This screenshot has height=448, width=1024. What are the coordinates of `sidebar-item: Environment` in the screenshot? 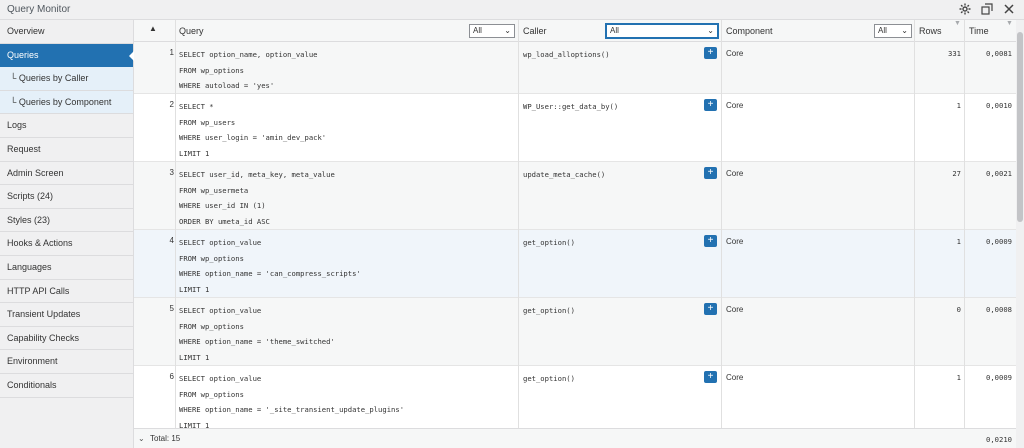 It's located at (66, 362).